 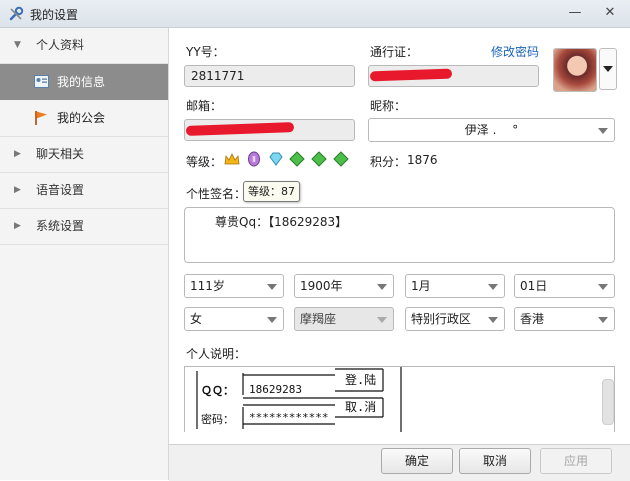 What do you see at coordinates (575, 70) in the screenshot?
I see `avatar` at bounding box center [575, 70].